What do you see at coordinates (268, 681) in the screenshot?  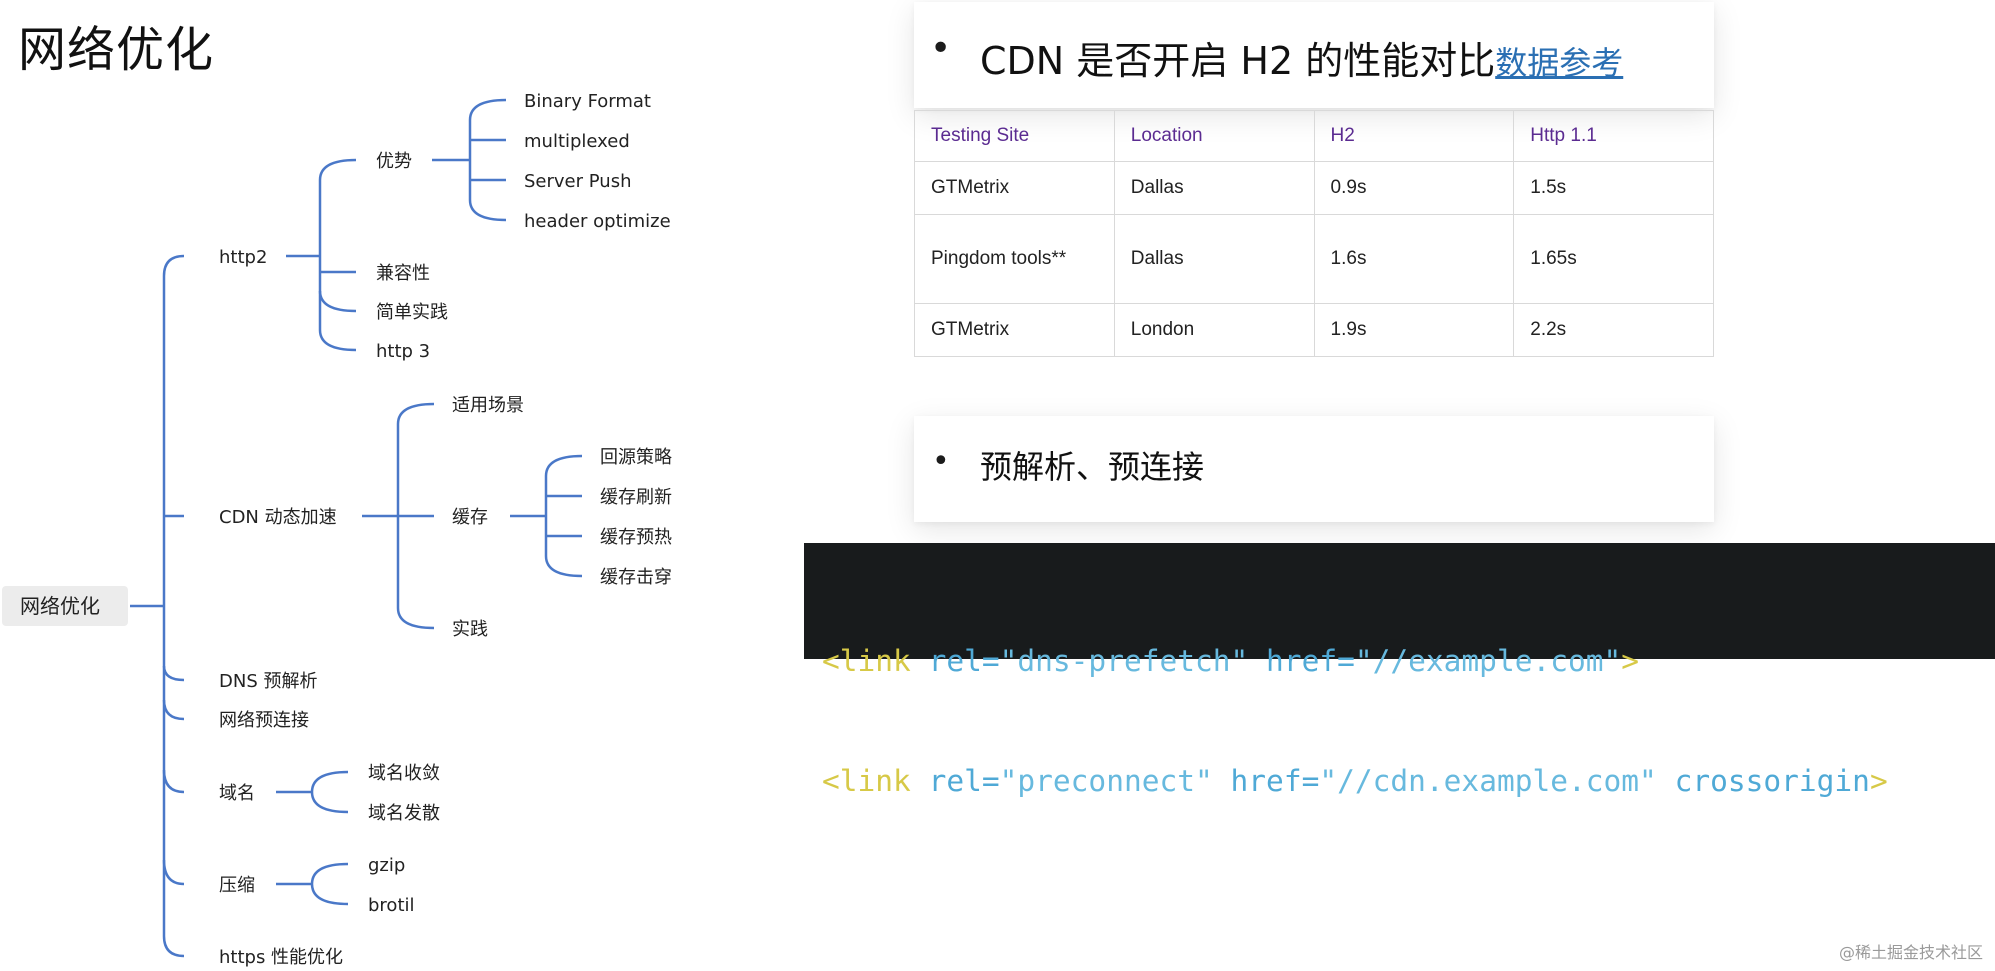 I see `node-dns-prefetch: DNS 预解析` at bounding box center [268, 681].